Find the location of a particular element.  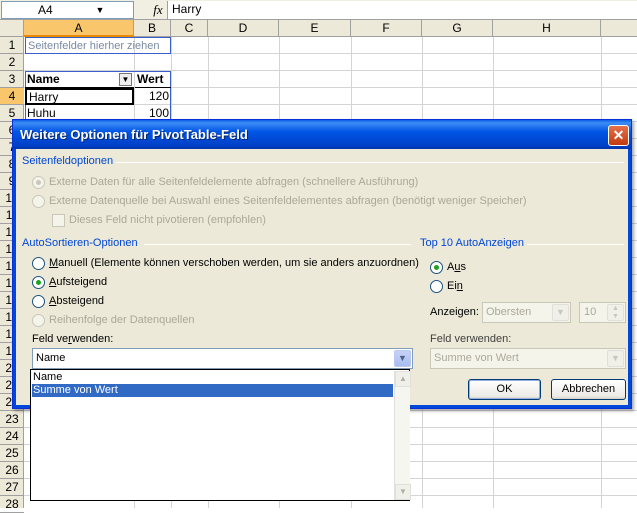

row-header: 2 is located at coordinates (12, 62).